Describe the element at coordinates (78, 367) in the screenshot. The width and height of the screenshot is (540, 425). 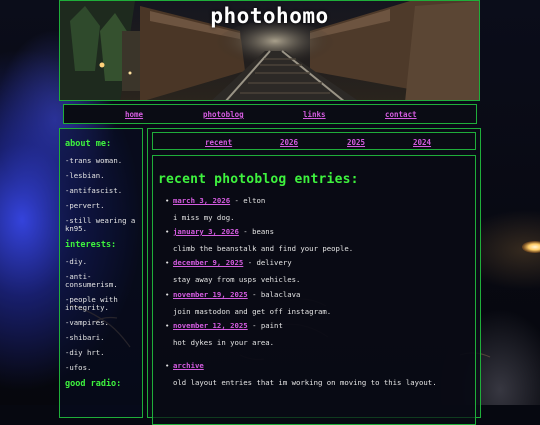
I see `interest-item: -ufos.` at that location.